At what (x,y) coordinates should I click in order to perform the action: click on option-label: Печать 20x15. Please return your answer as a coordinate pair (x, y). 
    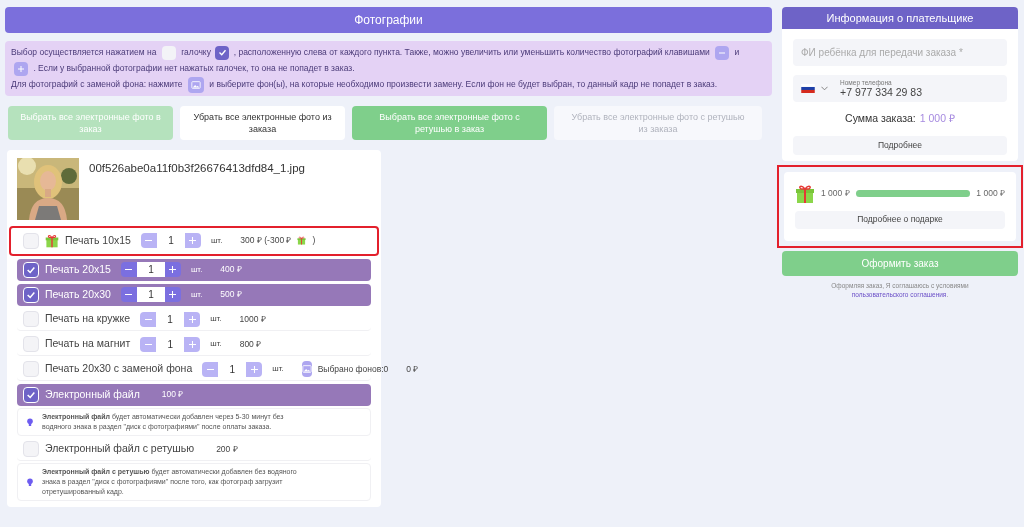
    Looking at the image, I should click on (78, 269).